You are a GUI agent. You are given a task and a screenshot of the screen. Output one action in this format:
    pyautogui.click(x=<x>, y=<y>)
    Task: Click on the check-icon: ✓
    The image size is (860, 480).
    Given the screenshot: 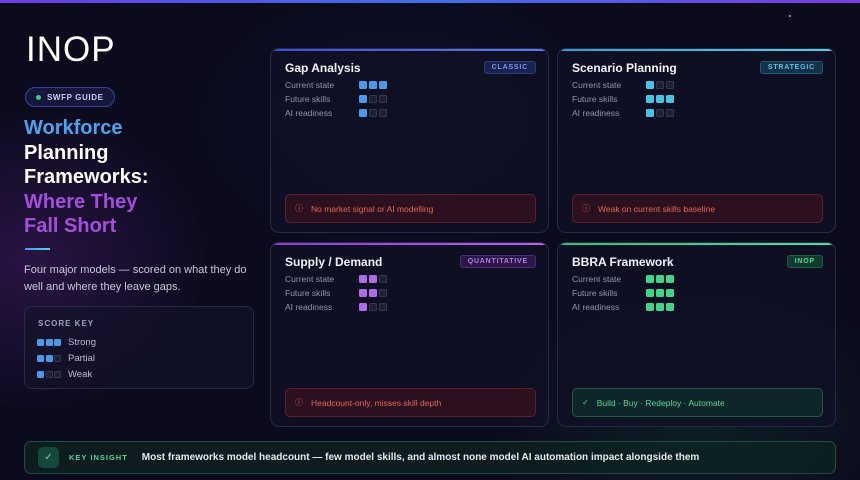 What is the action you would take?
    pyautogui.click(x=48, y=457)
    